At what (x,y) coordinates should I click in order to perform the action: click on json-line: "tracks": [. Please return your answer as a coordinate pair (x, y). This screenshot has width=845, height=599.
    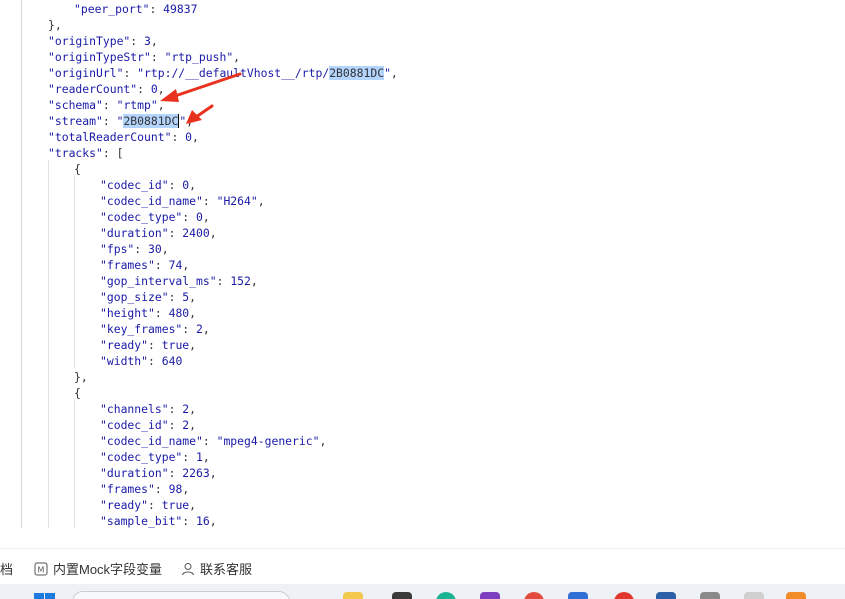
    Looking at the image, I should click on (85, 153).